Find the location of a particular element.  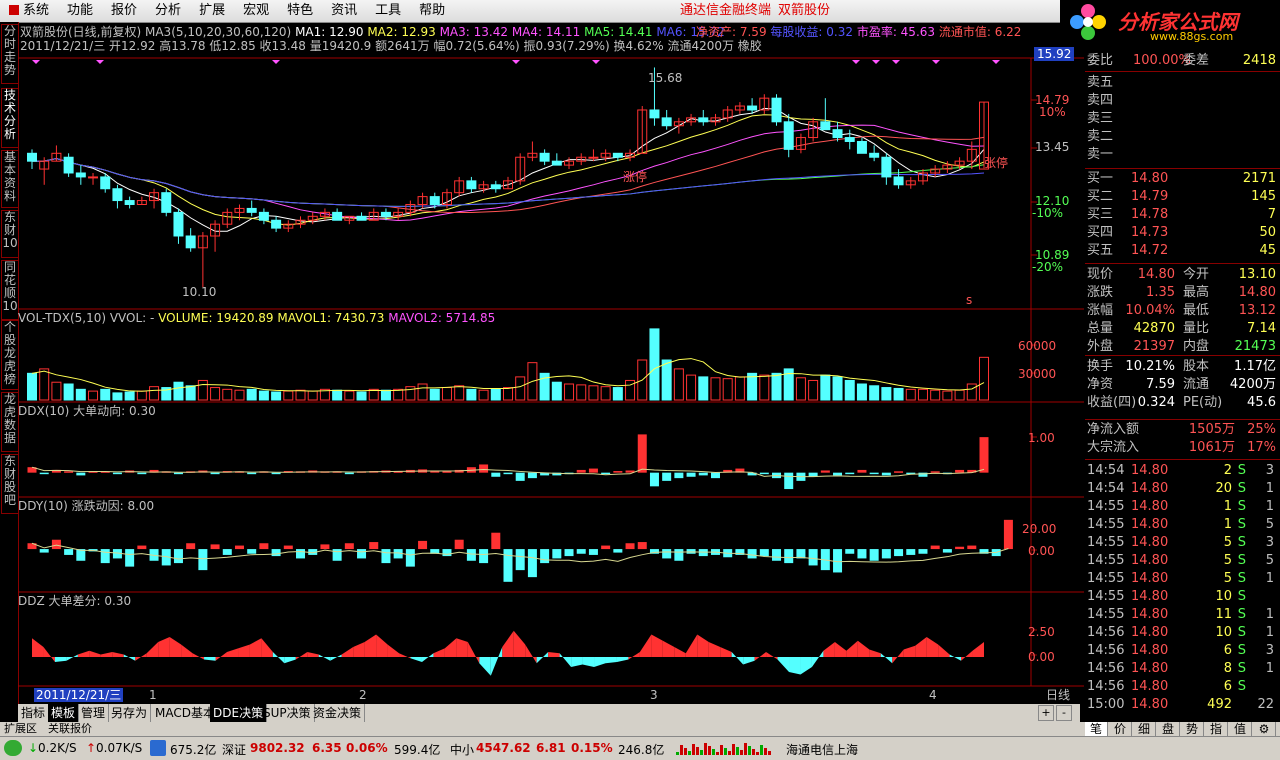

candle-body is located at coordinates (666, 122).